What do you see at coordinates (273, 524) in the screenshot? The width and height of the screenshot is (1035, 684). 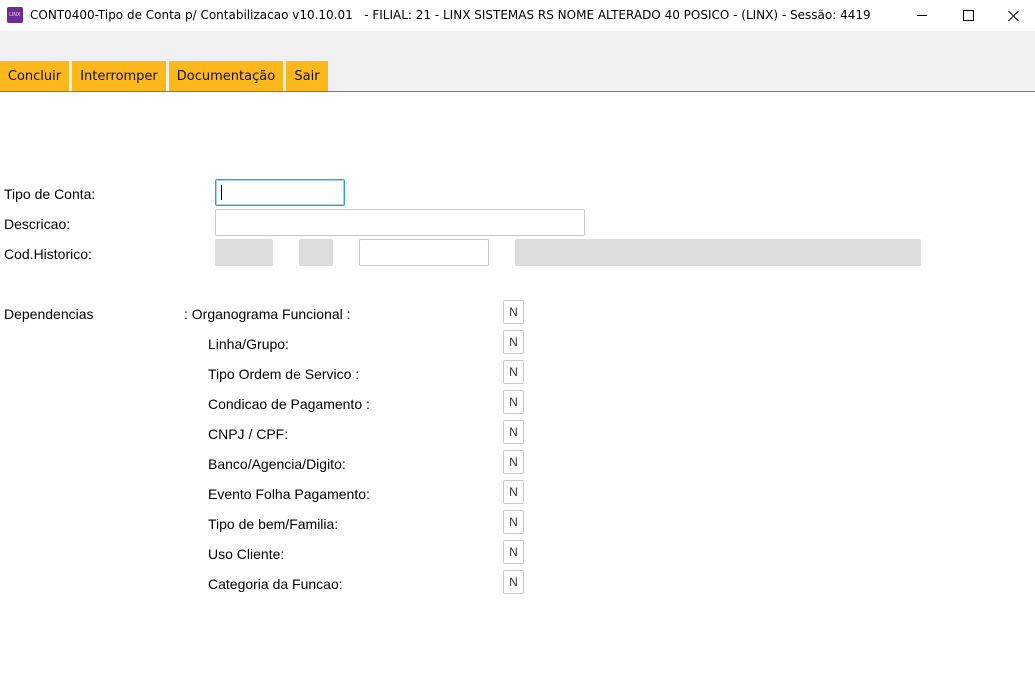 I see `dep-label-tipo-bem: Tipo de bem/Familia:` at bounding box center [273, 524].